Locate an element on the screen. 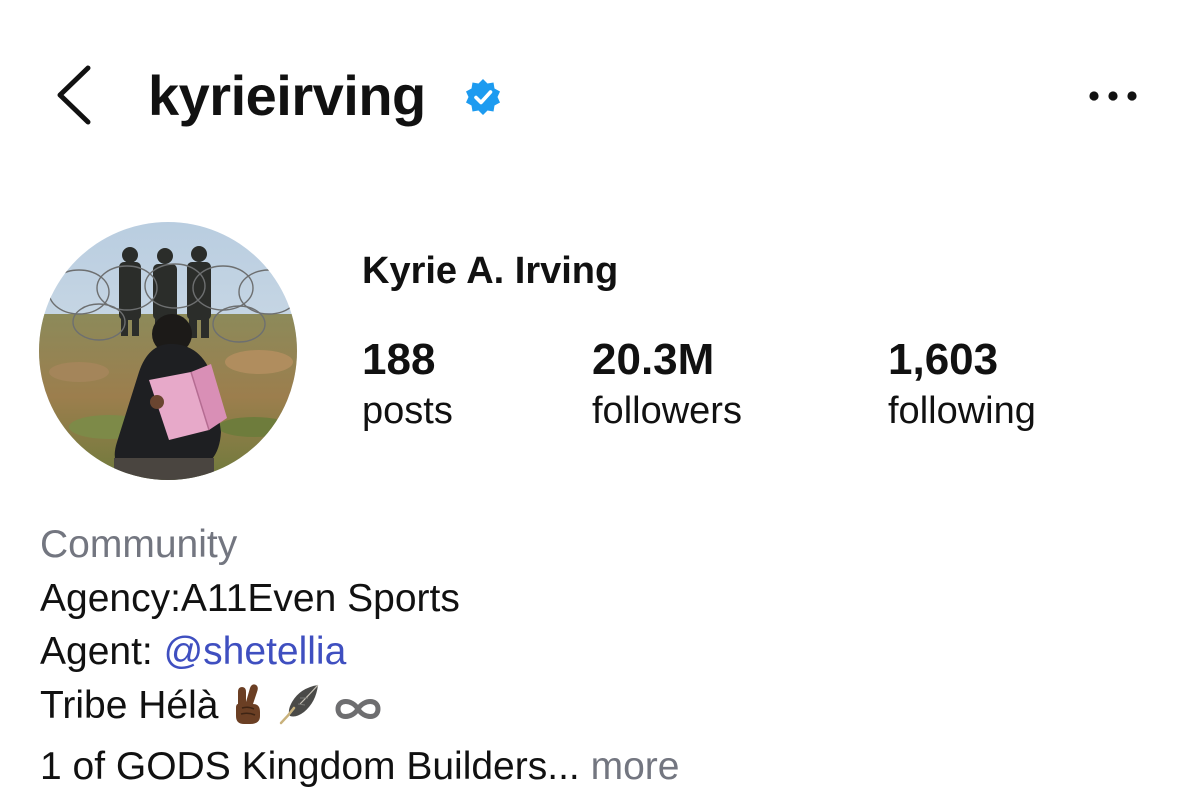 This screenshot has width=1191, height=794. crossed-fingers-icon is located at coordinates (248, 711).